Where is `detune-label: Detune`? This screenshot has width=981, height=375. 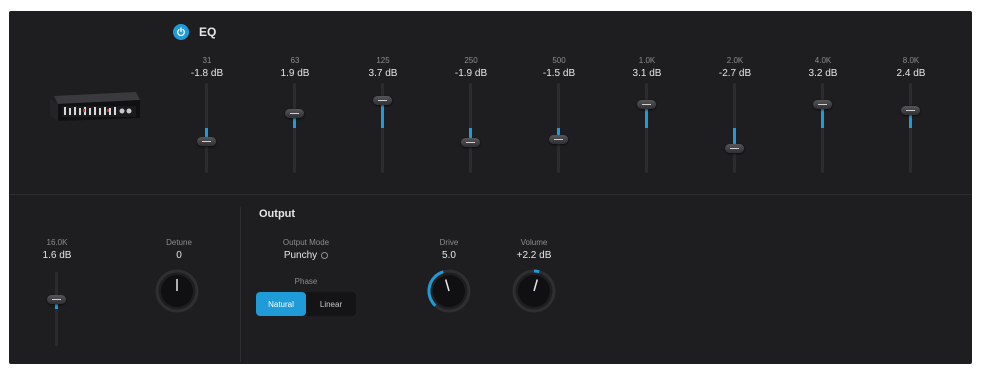
detune-label: Detune is located at coordinates (179, 242).